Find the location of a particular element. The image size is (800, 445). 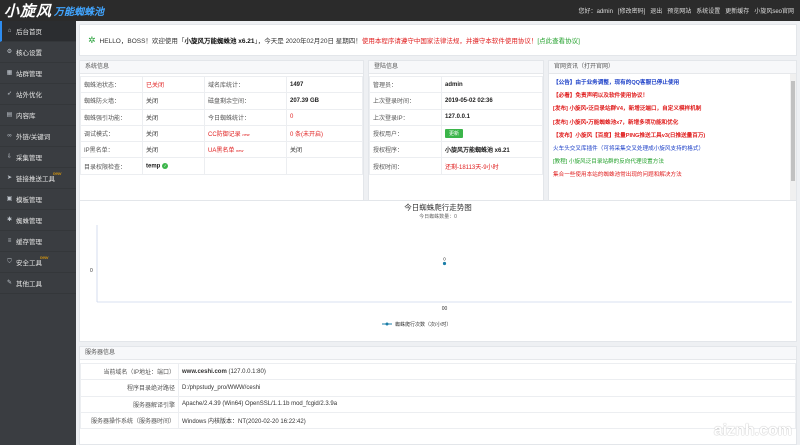

value-domain-count: 1497 is located at coordinates (324, 84).